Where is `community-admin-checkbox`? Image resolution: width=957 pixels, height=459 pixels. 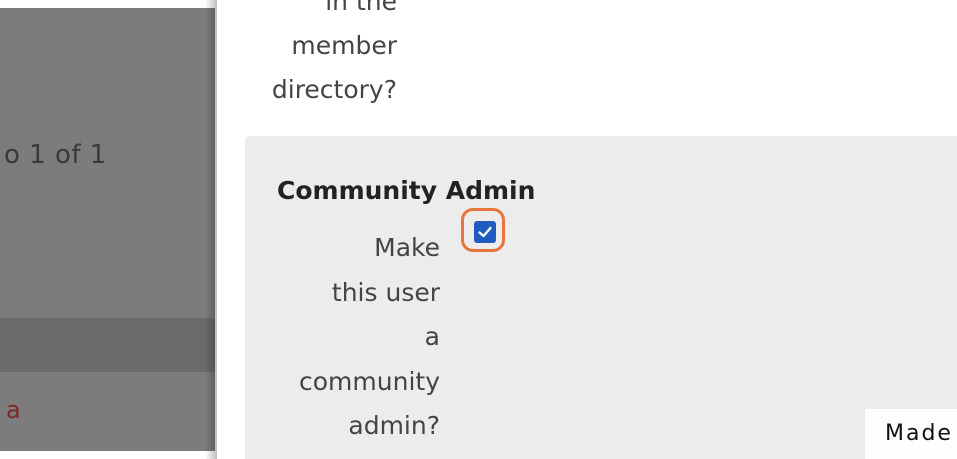
community-admin-checkbox is located at coordinates (485, 232).